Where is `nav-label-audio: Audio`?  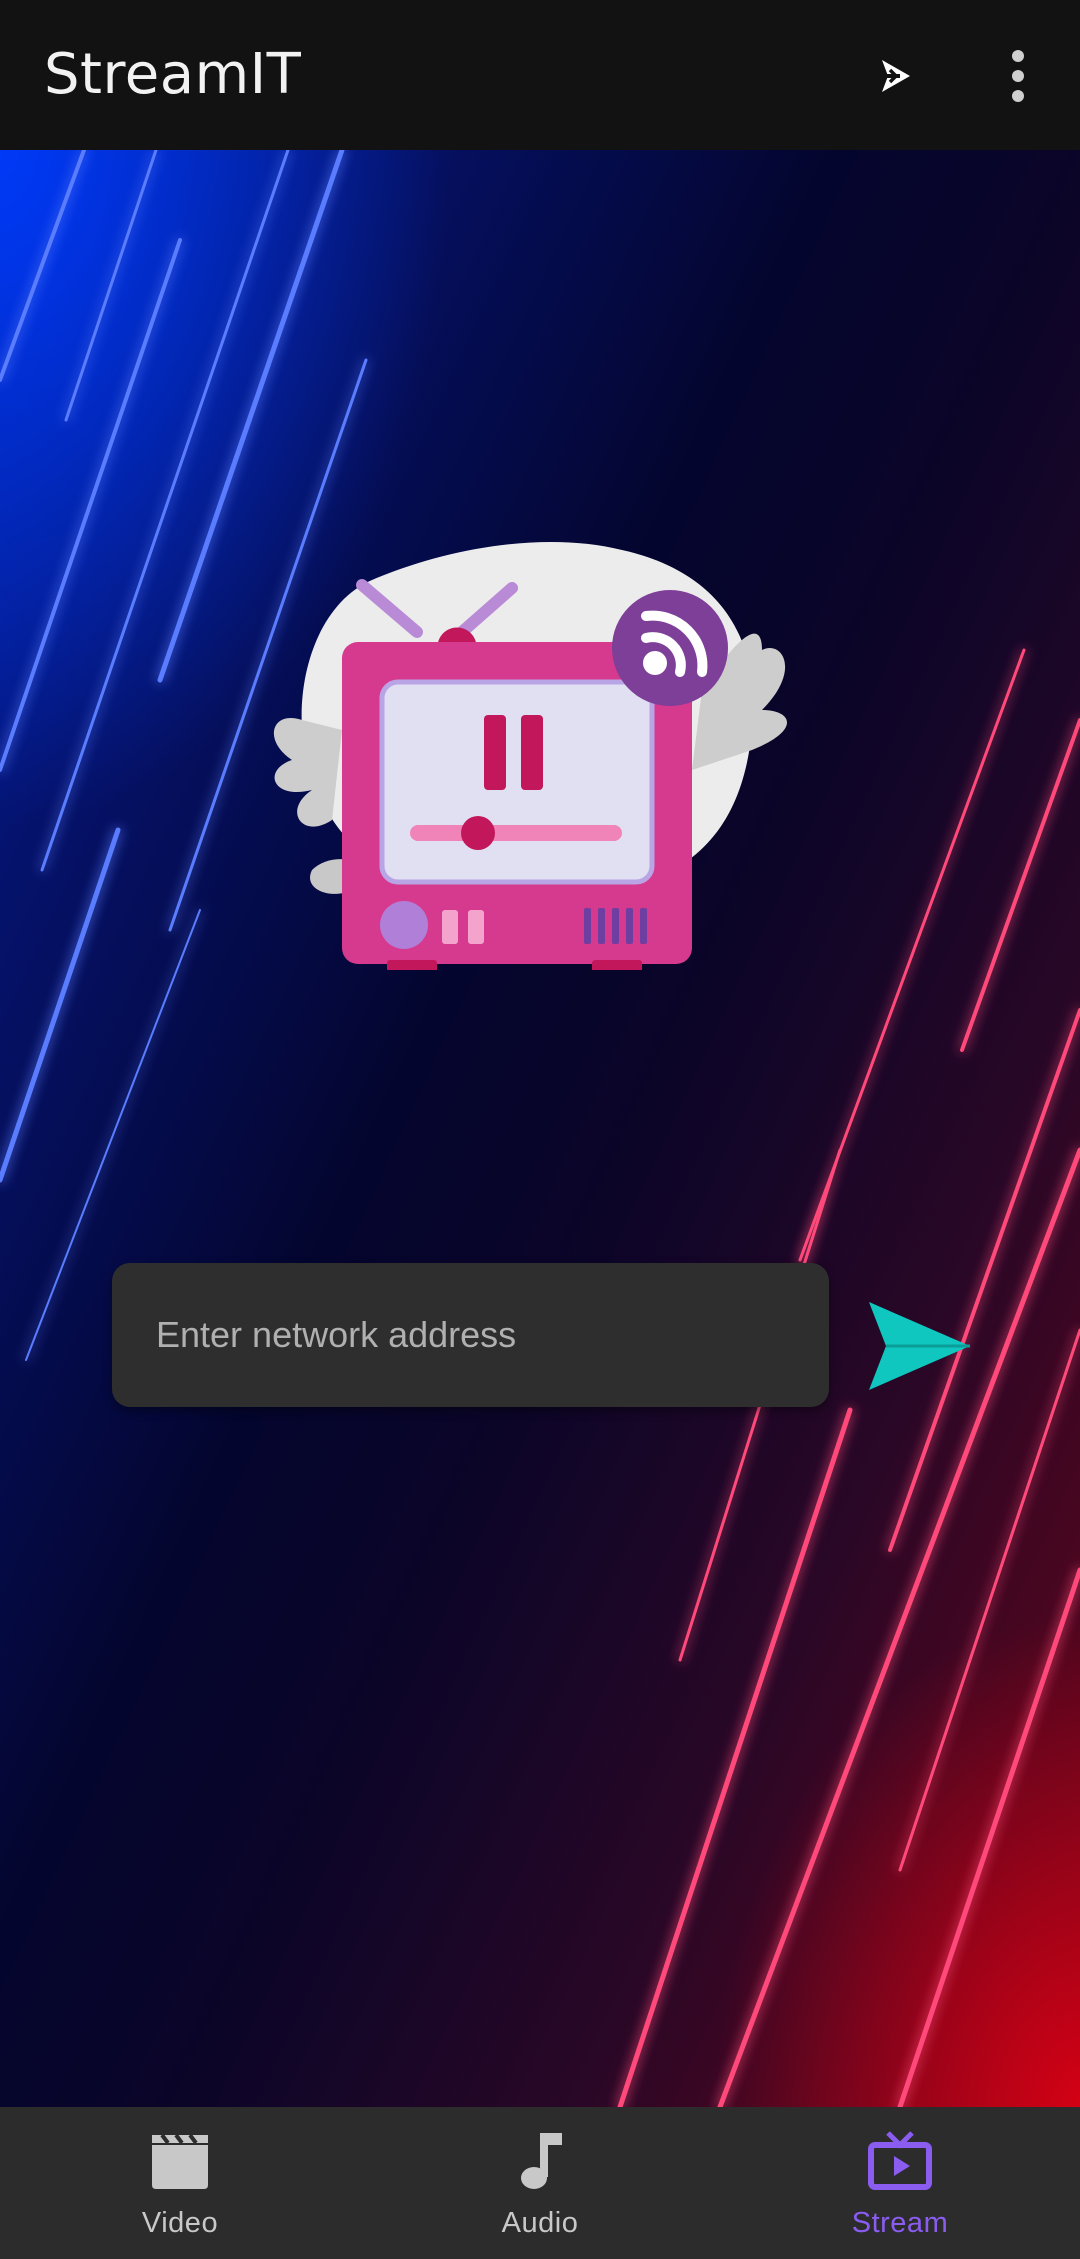 nav-label-audio: Audio is located at coordinates (540, 2223).